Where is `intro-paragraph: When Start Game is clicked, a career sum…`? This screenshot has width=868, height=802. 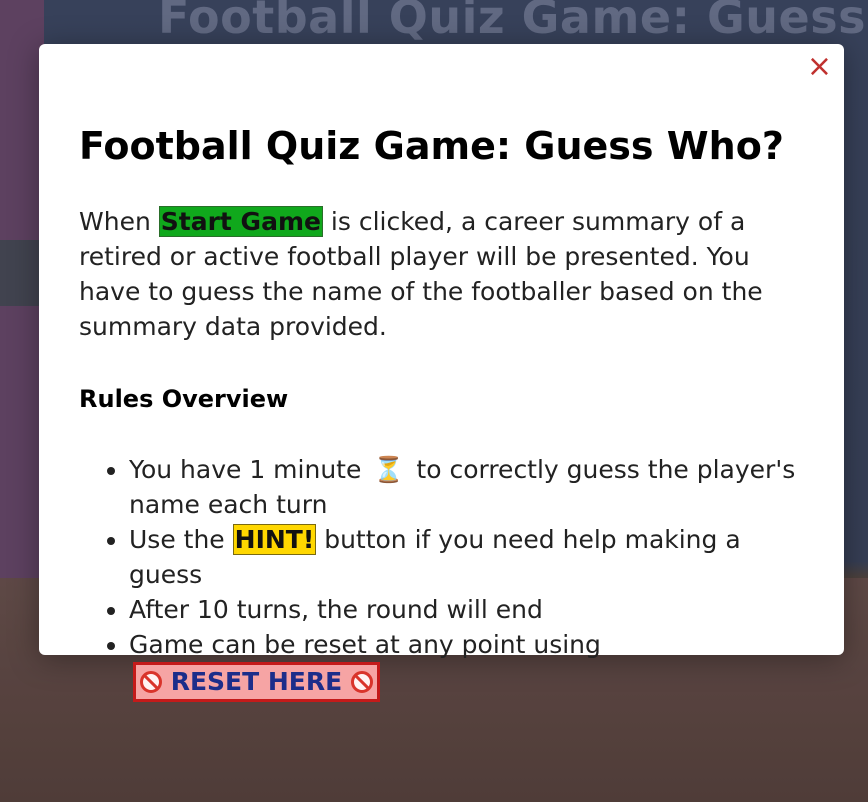
intro-paragraph: When Start Game is clicked, a career sum… is located at coordinates (443, 274).